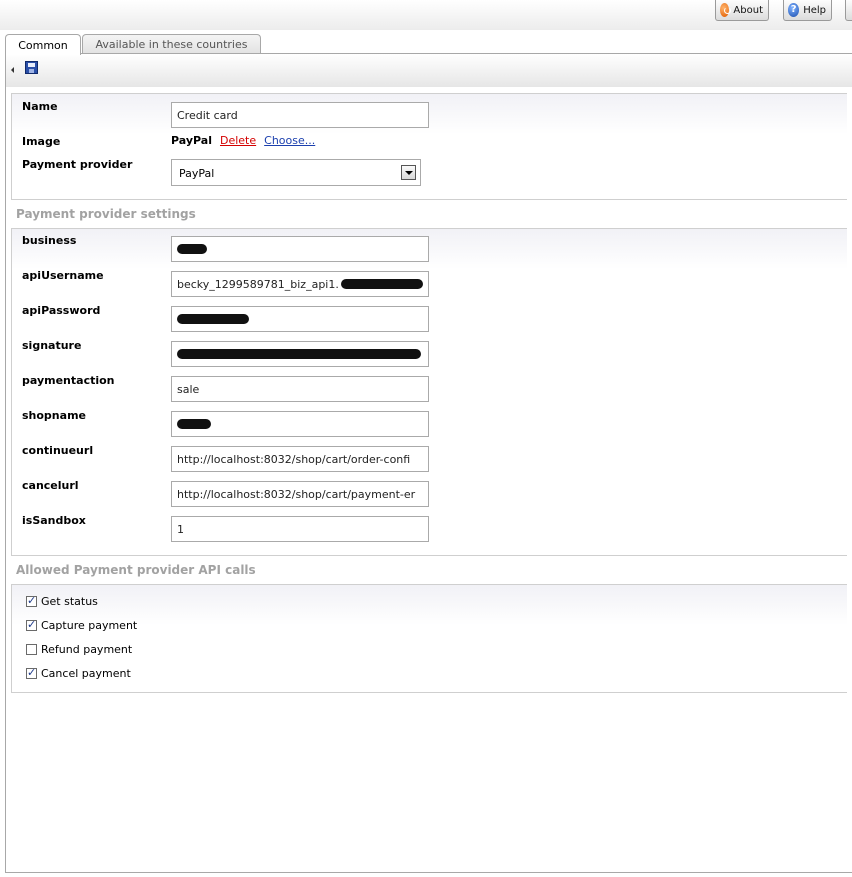 The height and width of the screenshot is (877, 852). I want to click on tab-common: Common, so click(43, 44).